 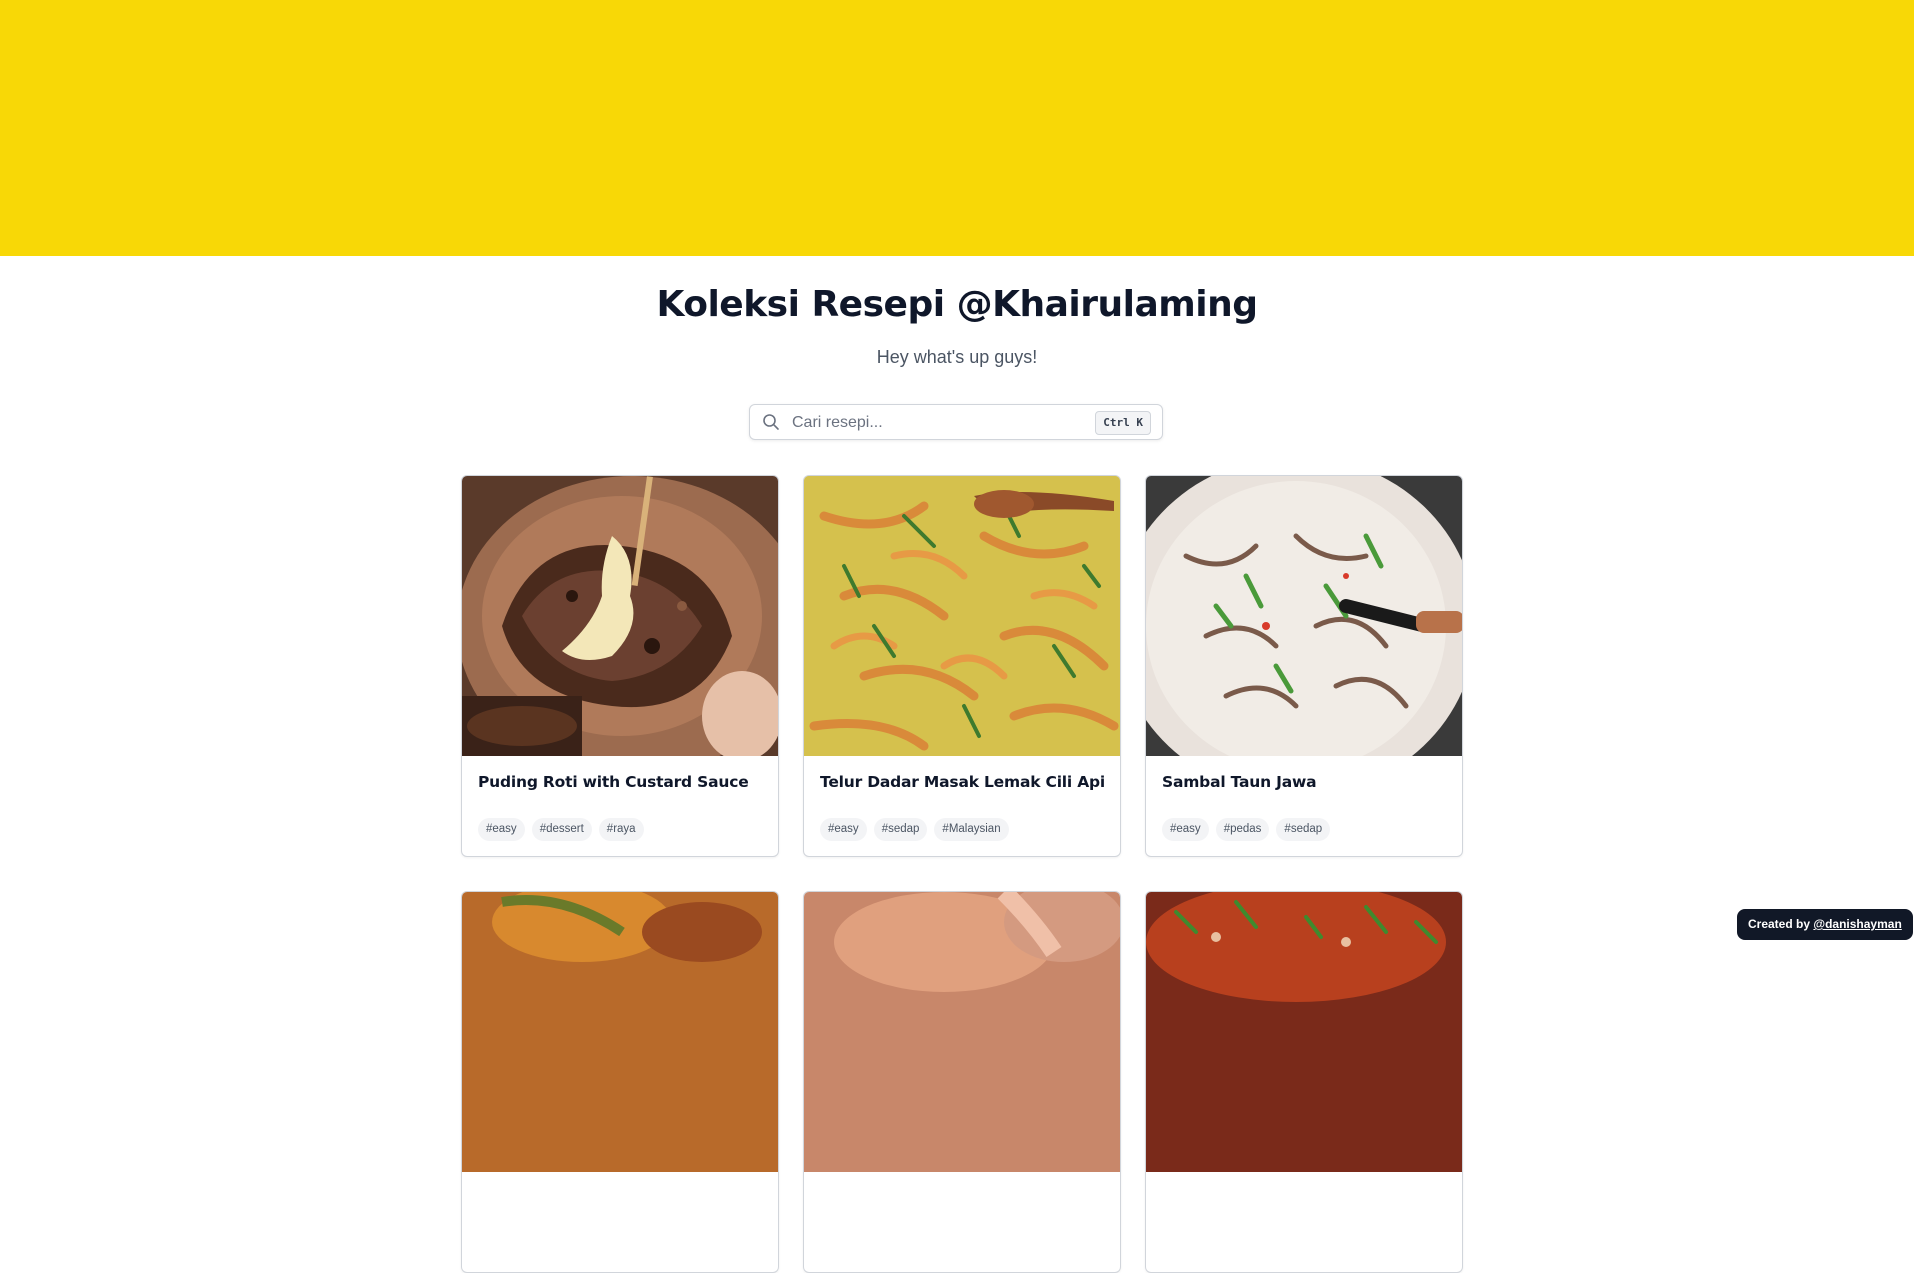 I want to click on credit-prefix: Created by, so click(x=1779, y=924).